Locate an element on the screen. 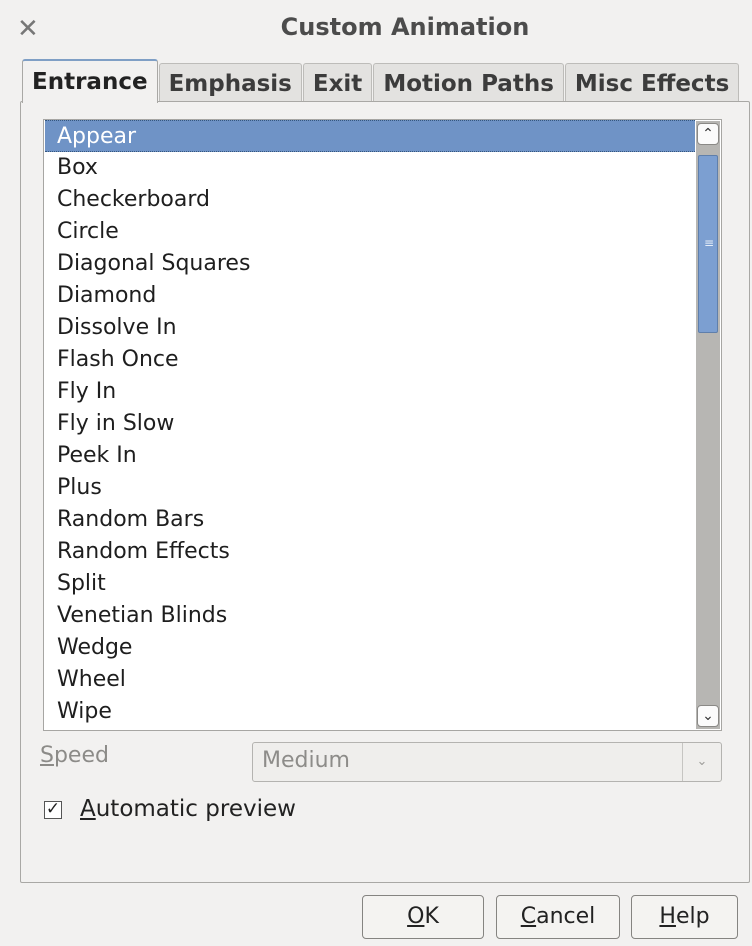 This screenshot has width=752, height=946. list-item: Checkerboard is located at coordinates (370, 200).